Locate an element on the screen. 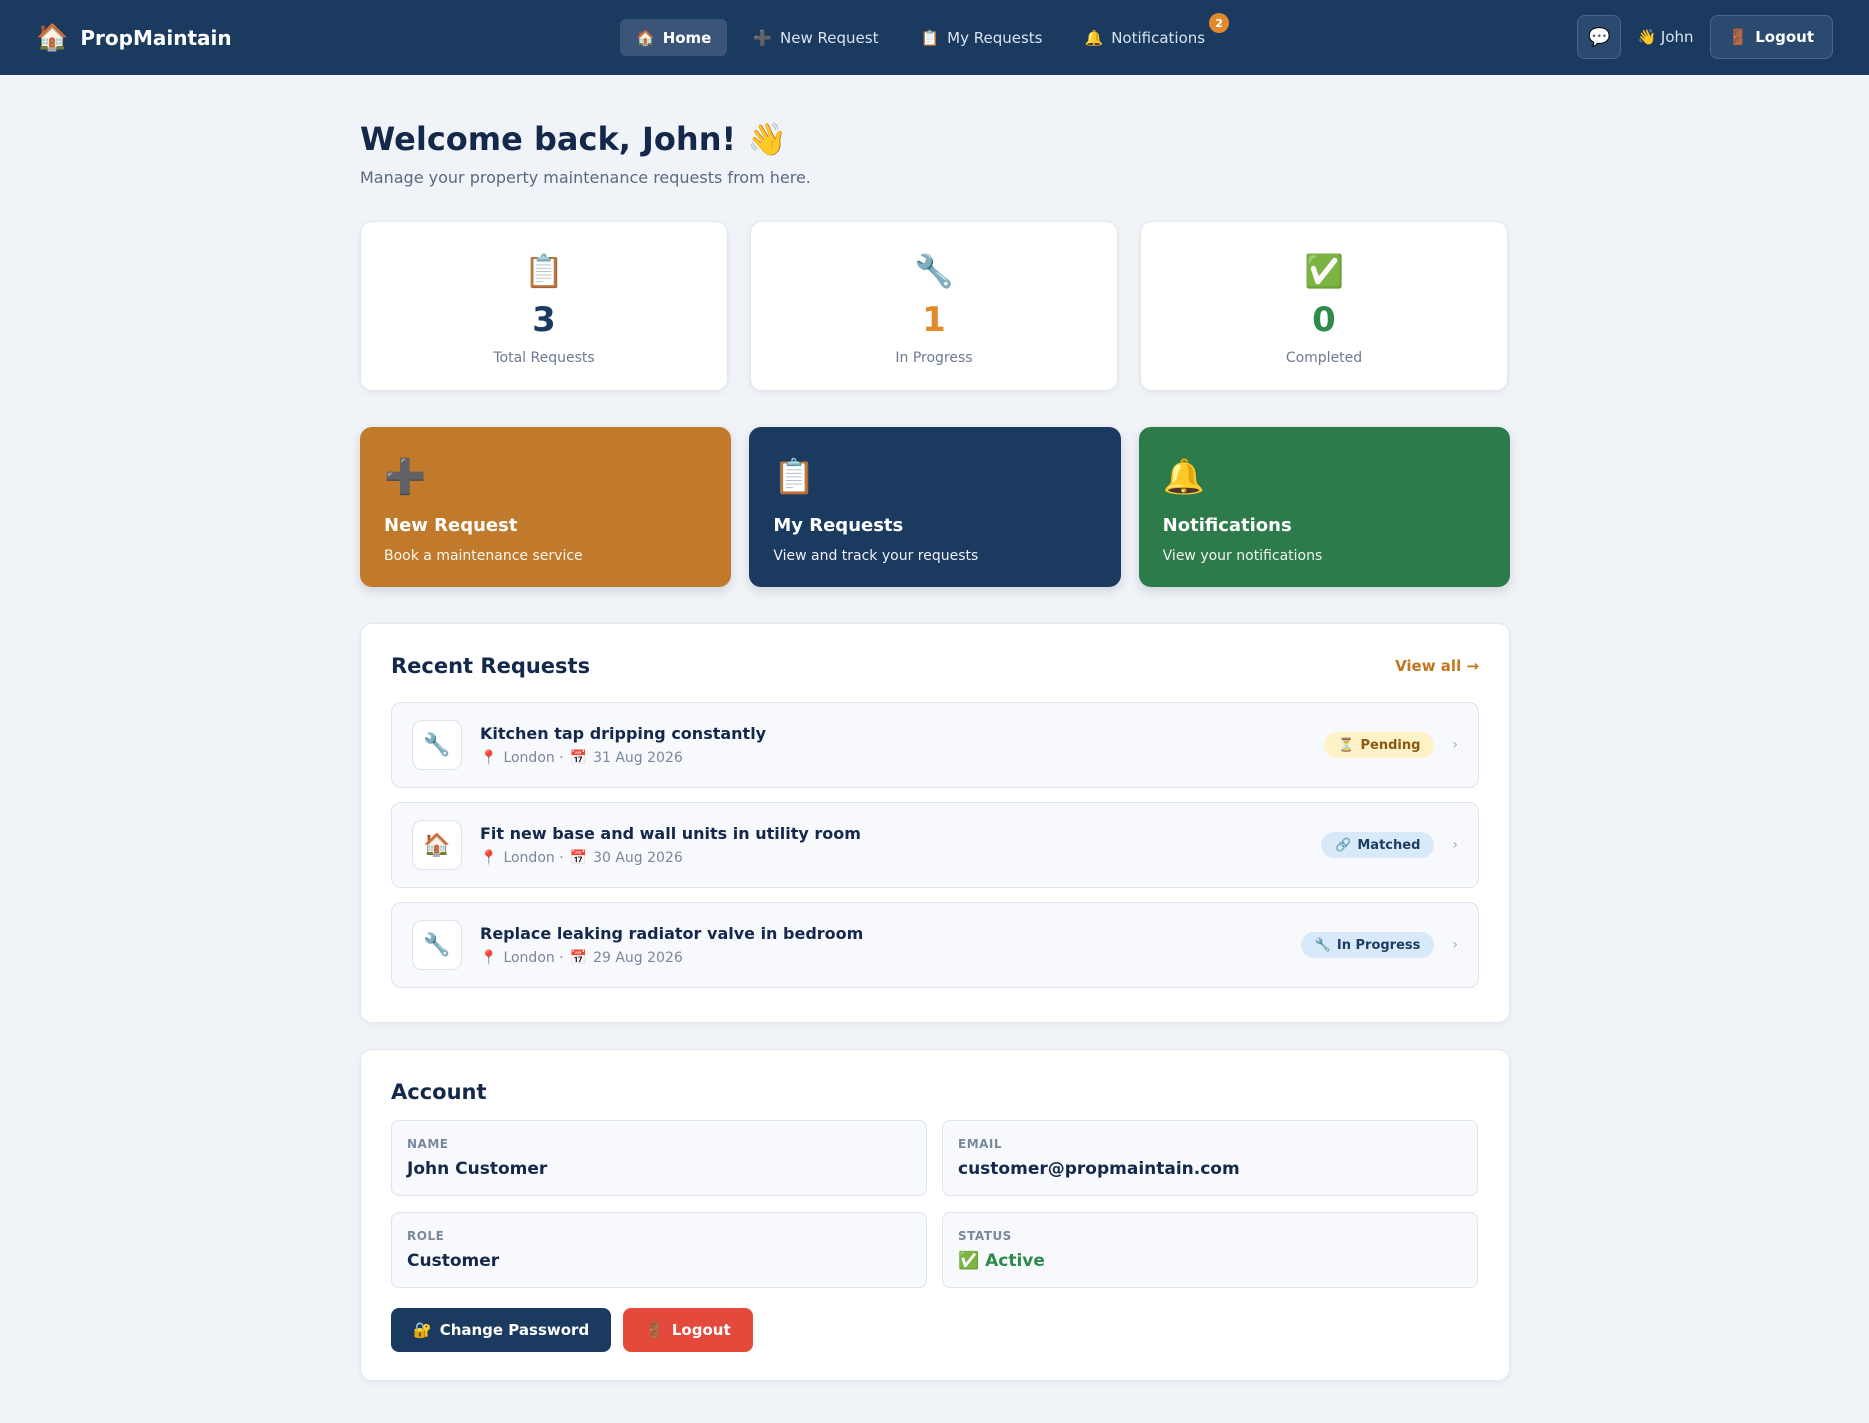 Image resolution: width=1869 pixels, height=1423 pixels. nav-new-request-label: New Request is located at coordinates (829, 37).